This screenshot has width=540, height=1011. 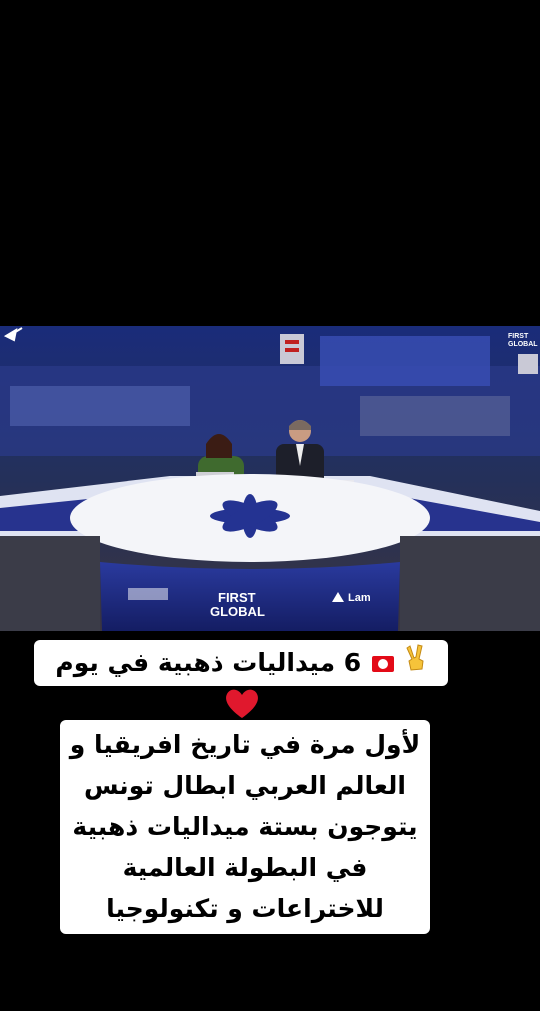 I want to click on corner-logo-line2: GLOBAL, so click(x=523, y=344).